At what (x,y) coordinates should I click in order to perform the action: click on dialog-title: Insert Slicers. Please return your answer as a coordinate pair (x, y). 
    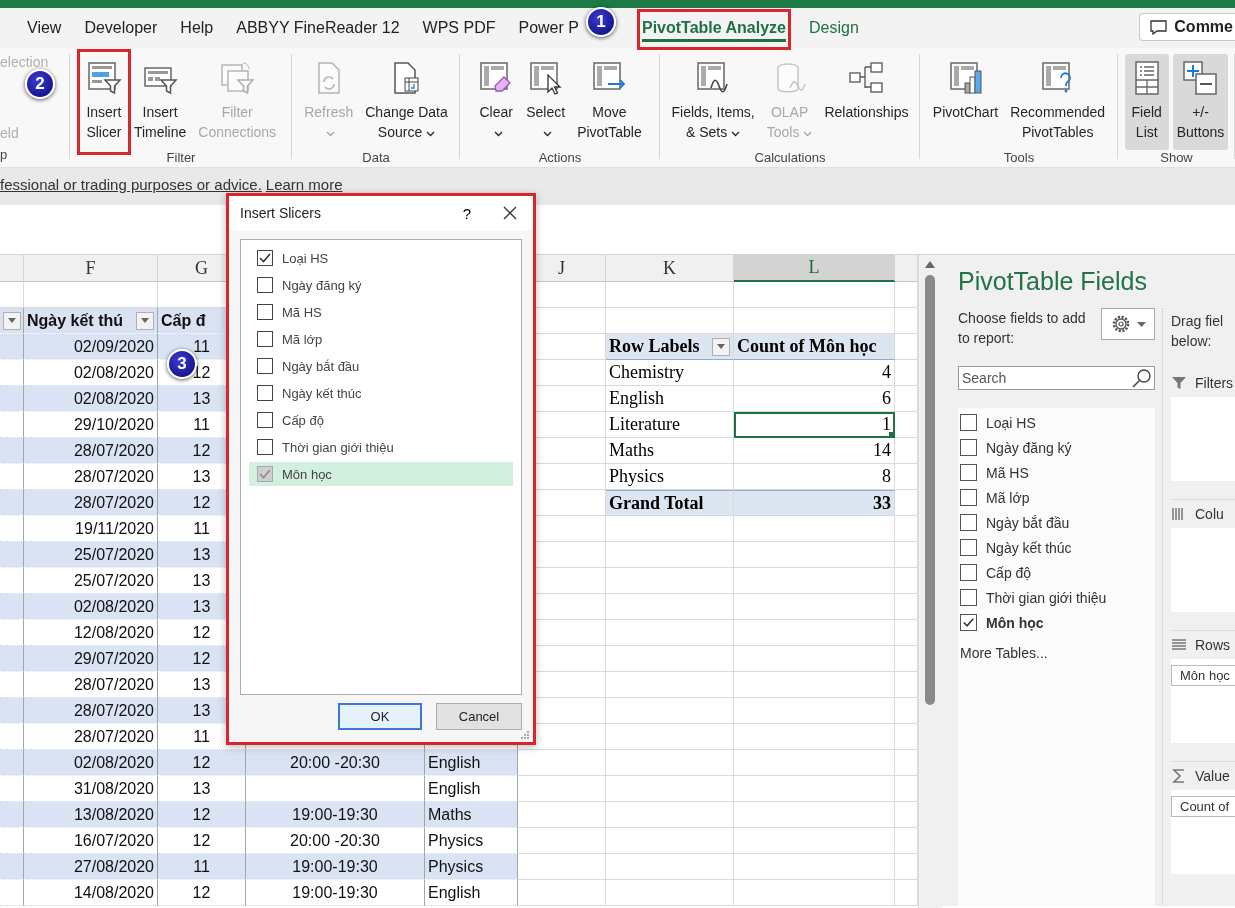
    Looking at the image, I should click on (281, 213).